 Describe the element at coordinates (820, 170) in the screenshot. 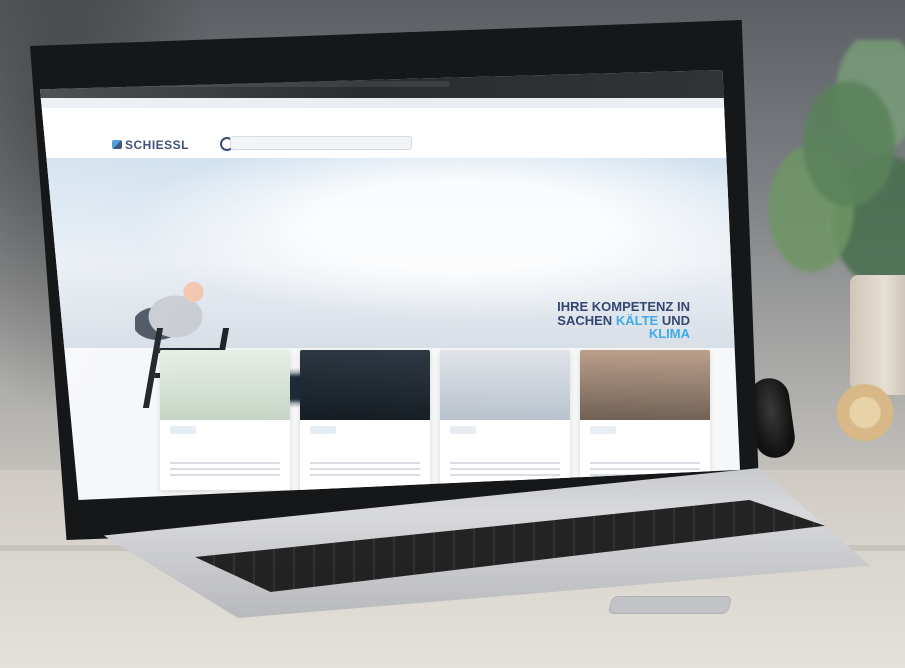

I see `plant-leaves` at that location.